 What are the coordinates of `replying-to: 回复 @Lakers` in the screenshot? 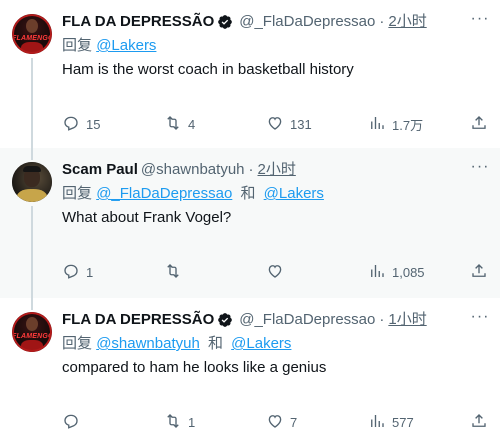 It's located at (275, 46).